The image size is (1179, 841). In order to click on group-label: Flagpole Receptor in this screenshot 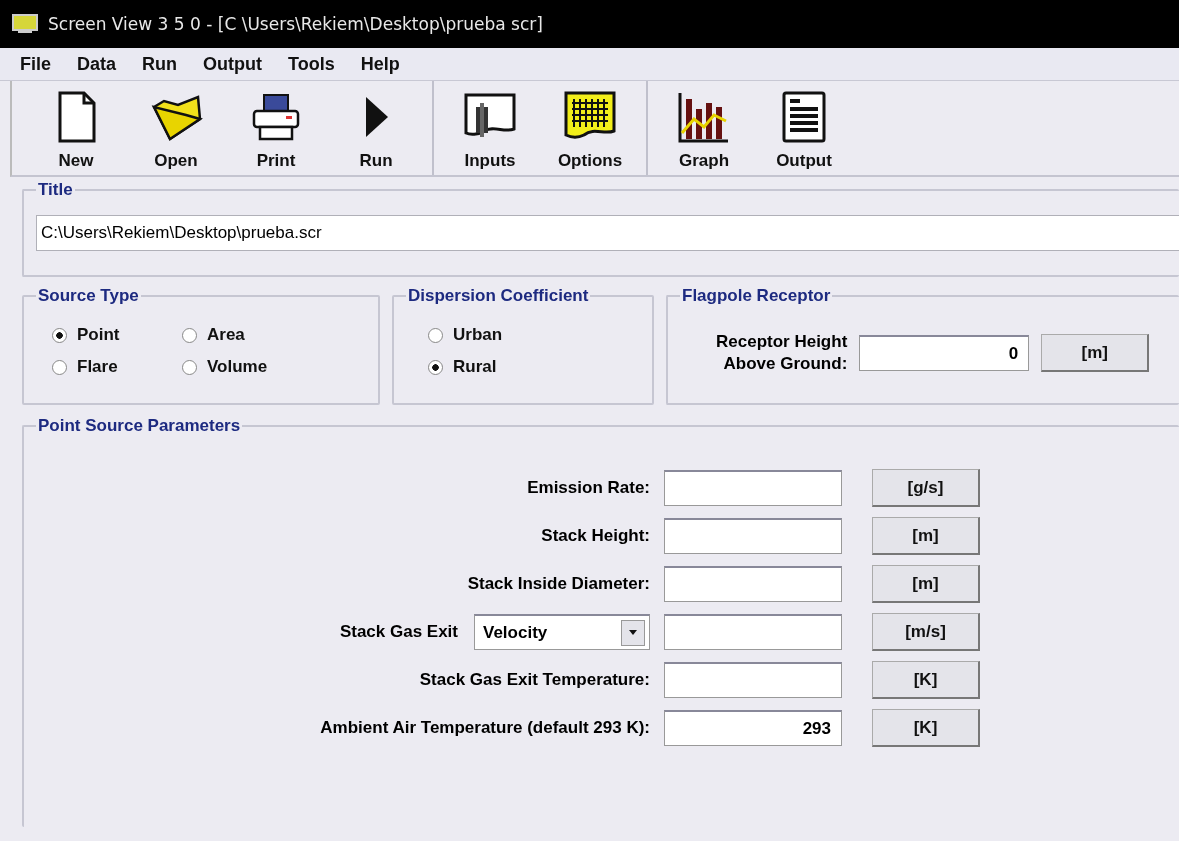, I will do `click(756, 296)`.